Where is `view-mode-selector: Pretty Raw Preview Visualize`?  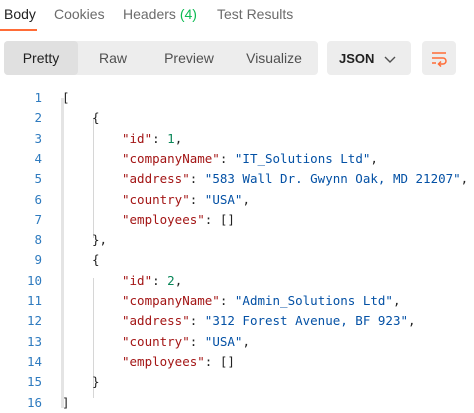
view-mode-selector: Pretty Raw Preview Visualize is located at coordinates (161, 58).